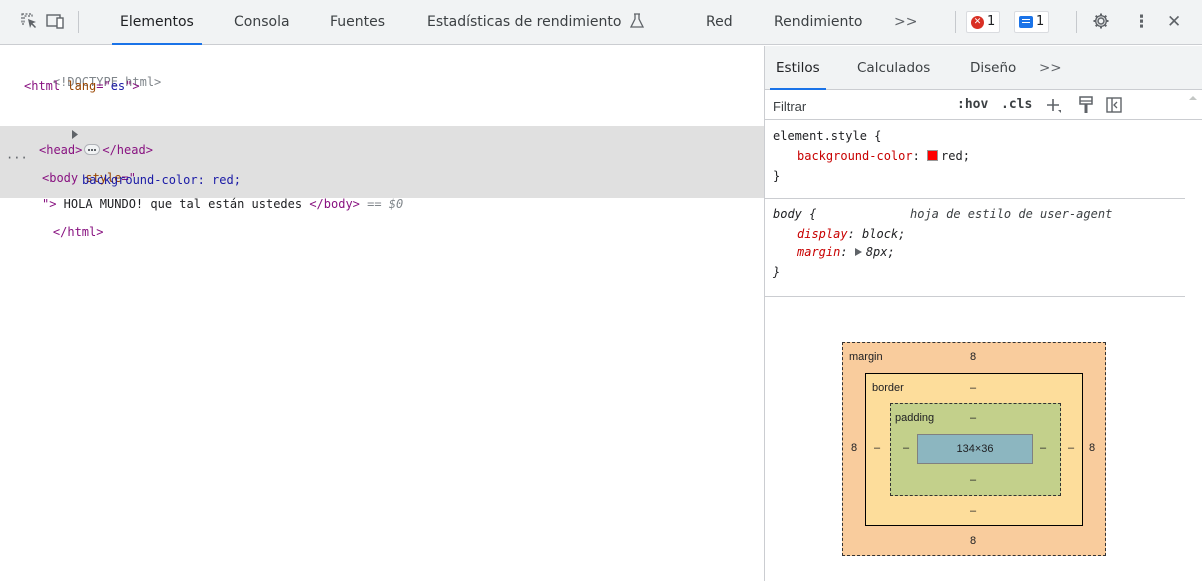 This screenshot has height=581, width=1202. Describe the element at coordinates (880, 252) in the screenshot. I see `property-value: 8px;` at that location.